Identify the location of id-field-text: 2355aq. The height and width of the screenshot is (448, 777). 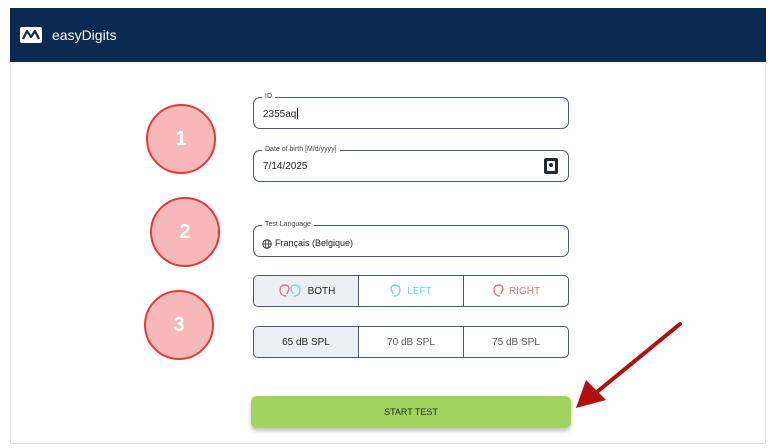
(280, 114).